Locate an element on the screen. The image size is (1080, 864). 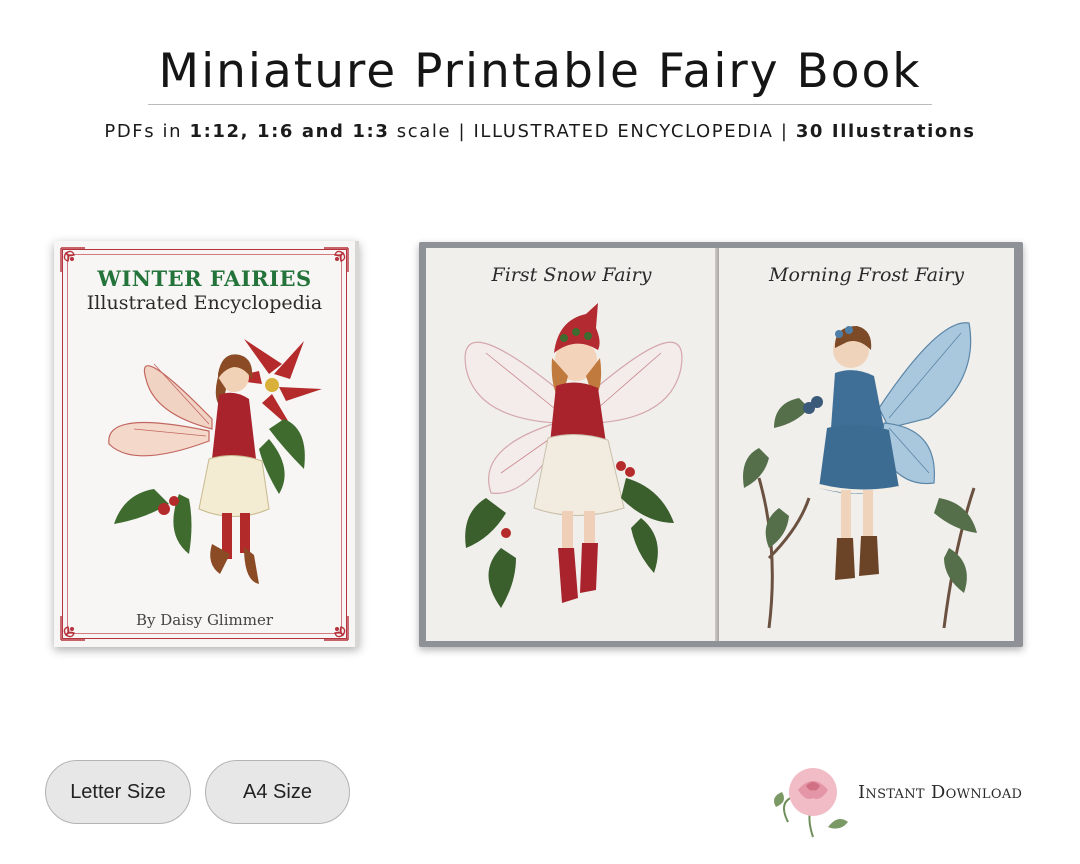
left-page: First Snow Fairy is located at coordinates (571, 444).